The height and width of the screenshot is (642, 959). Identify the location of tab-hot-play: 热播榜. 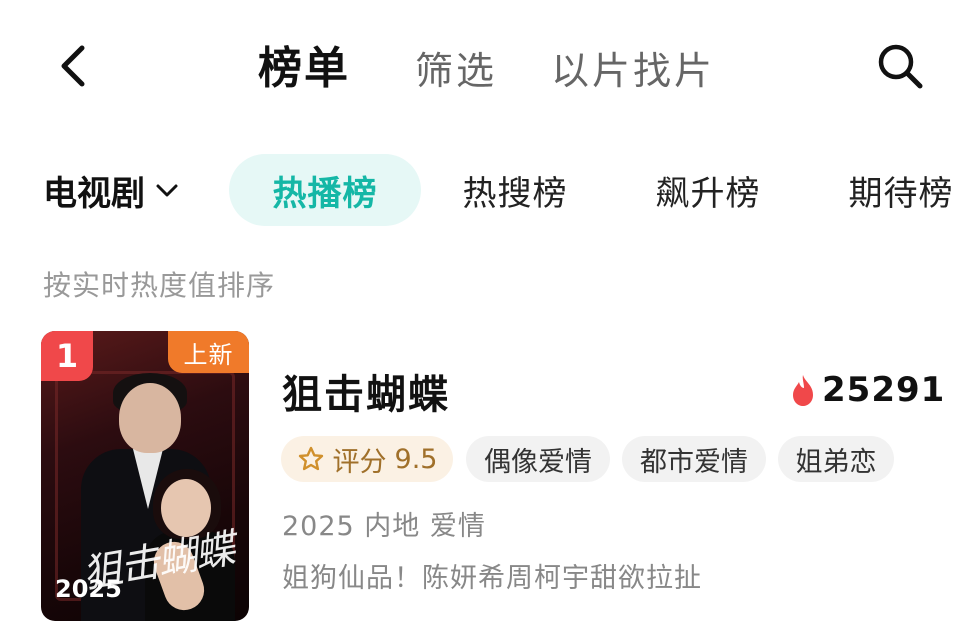
(325, 190).